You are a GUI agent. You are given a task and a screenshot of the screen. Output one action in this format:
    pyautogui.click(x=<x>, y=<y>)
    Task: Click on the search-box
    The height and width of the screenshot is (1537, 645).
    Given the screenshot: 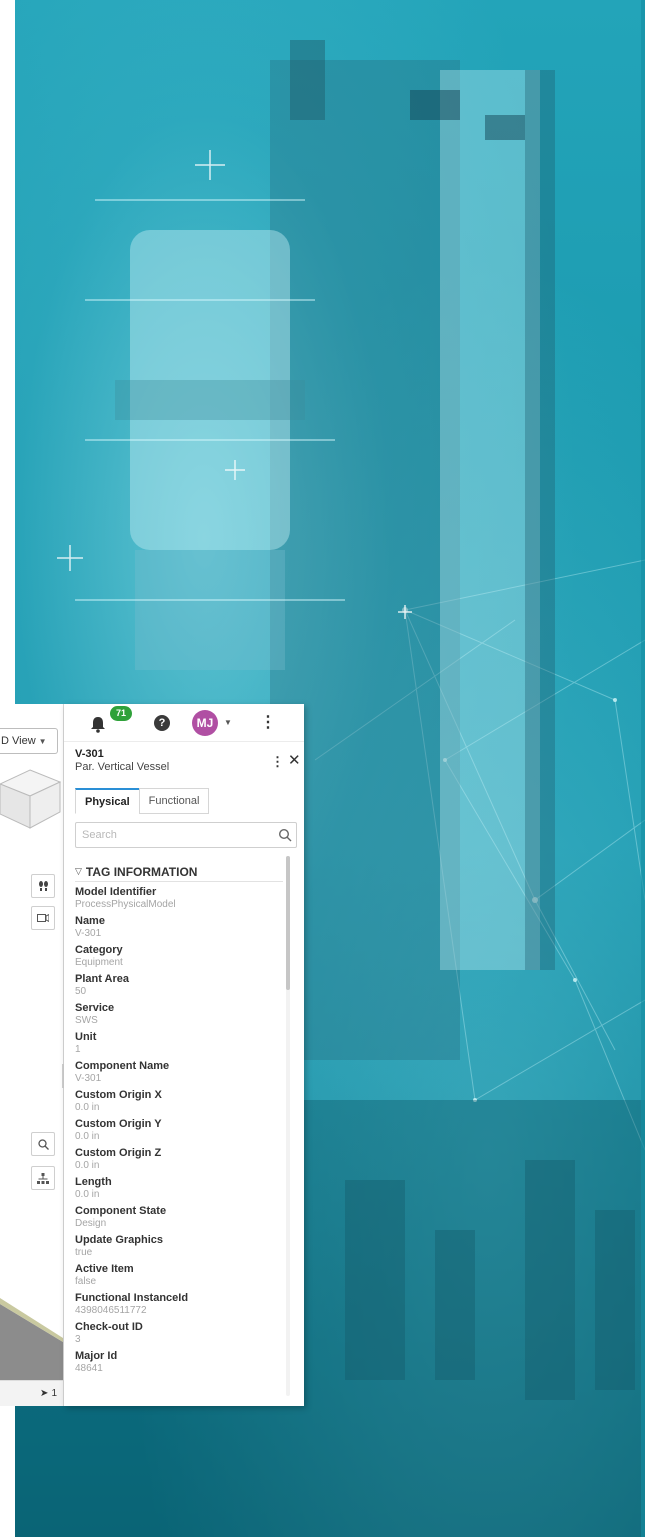 What is the action you would take?
    pyautogui.click(x=186, y=835)
    